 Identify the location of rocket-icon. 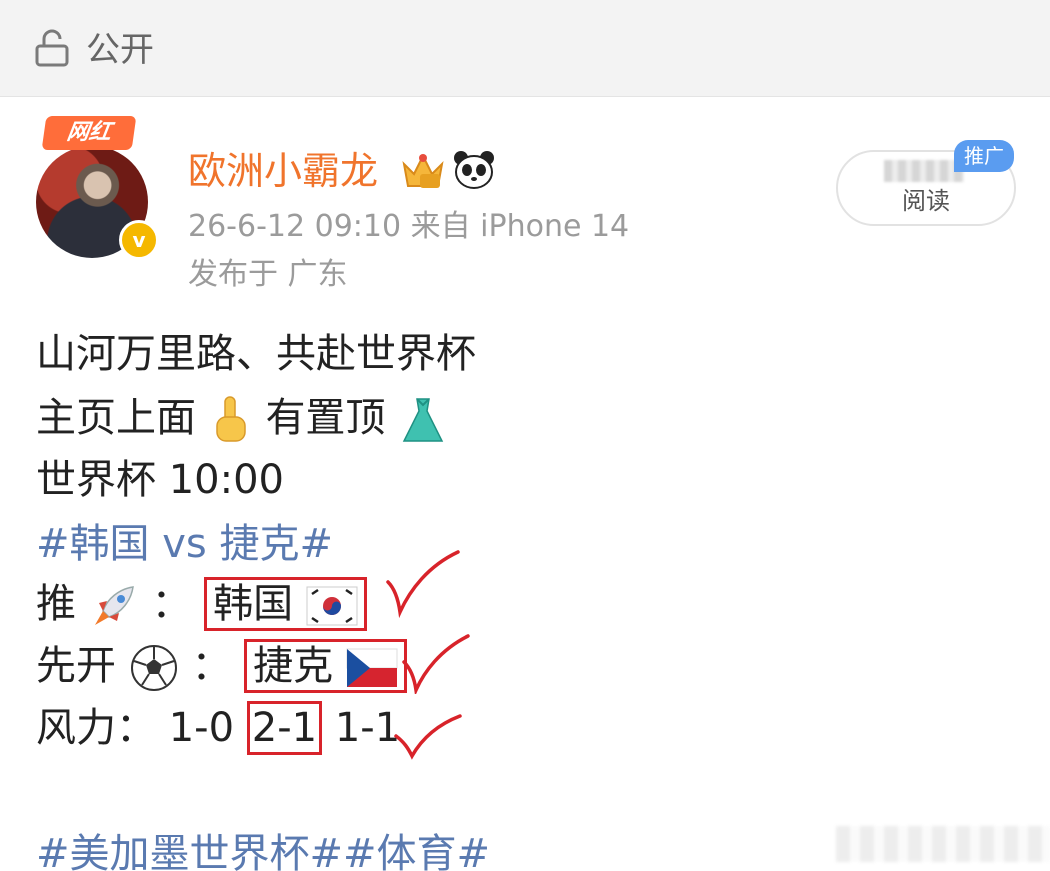
(114, 605).